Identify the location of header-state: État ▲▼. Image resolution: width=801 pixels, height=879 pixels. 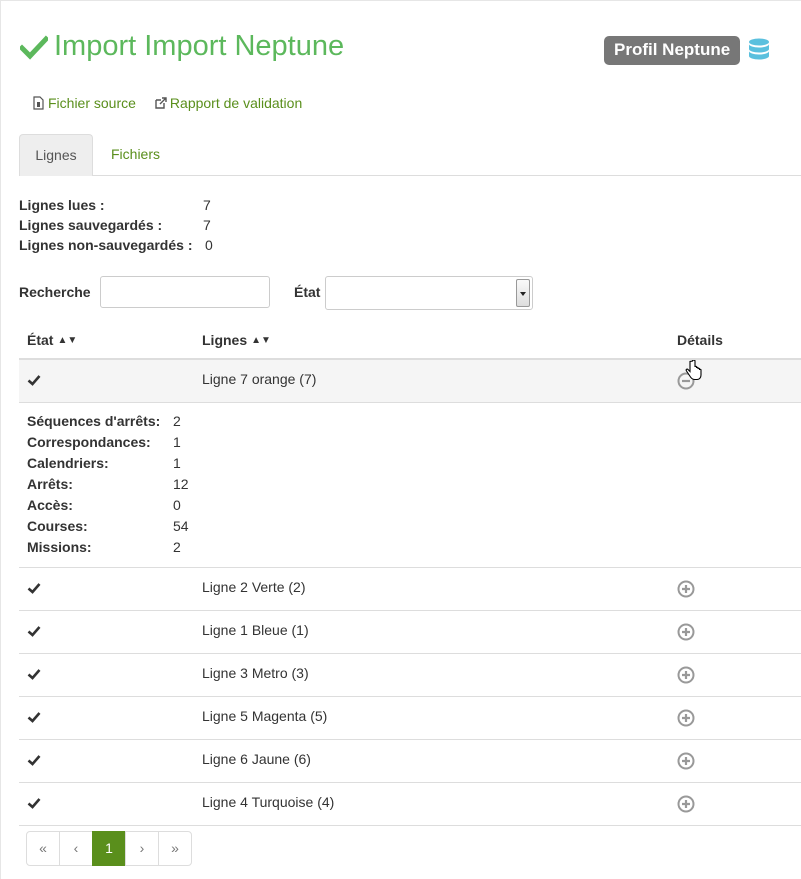
(52, 340).